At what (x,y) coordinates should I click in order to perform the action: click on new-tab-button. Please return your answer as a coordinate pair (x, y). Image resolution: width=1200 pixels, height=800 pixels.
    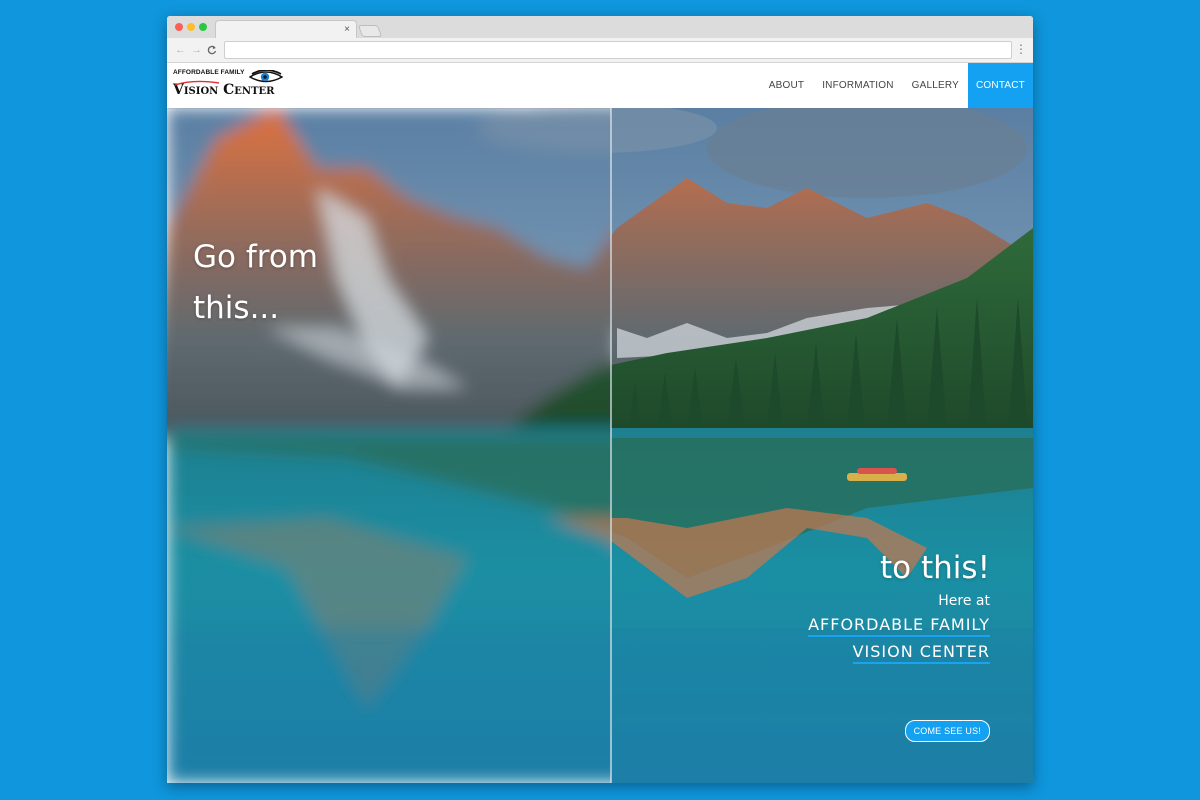
    Looking at the image, I should click on (370, 31).